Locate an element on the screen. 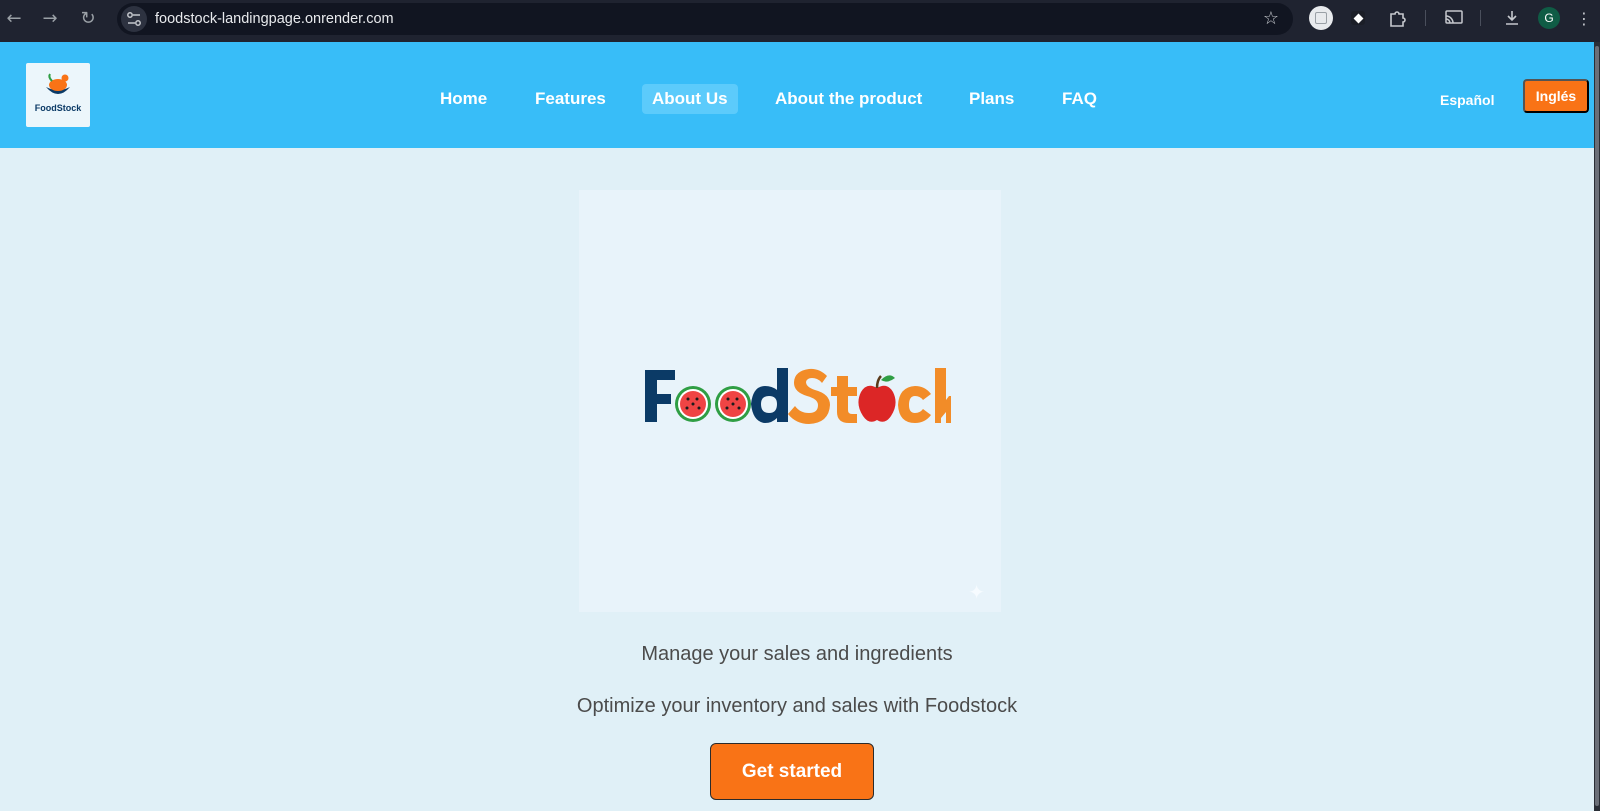 The height and width of the screenshot is (811, 1600). language-spanish-link: Español is located at coordinates (1467, 100).